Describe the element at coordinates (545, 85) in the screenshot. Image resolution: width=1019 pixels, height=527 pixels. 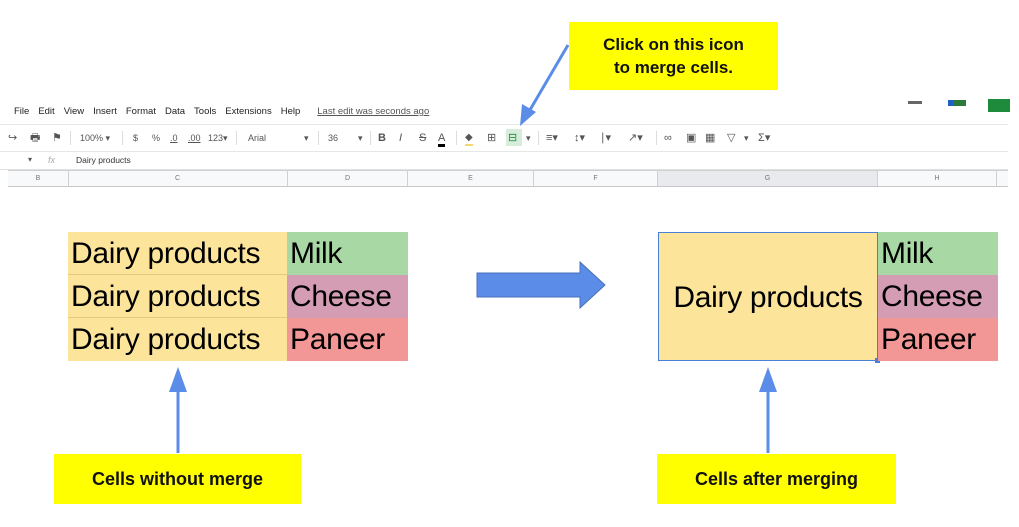
I see `diagonal-arrow-to-merge-icon` at that location.